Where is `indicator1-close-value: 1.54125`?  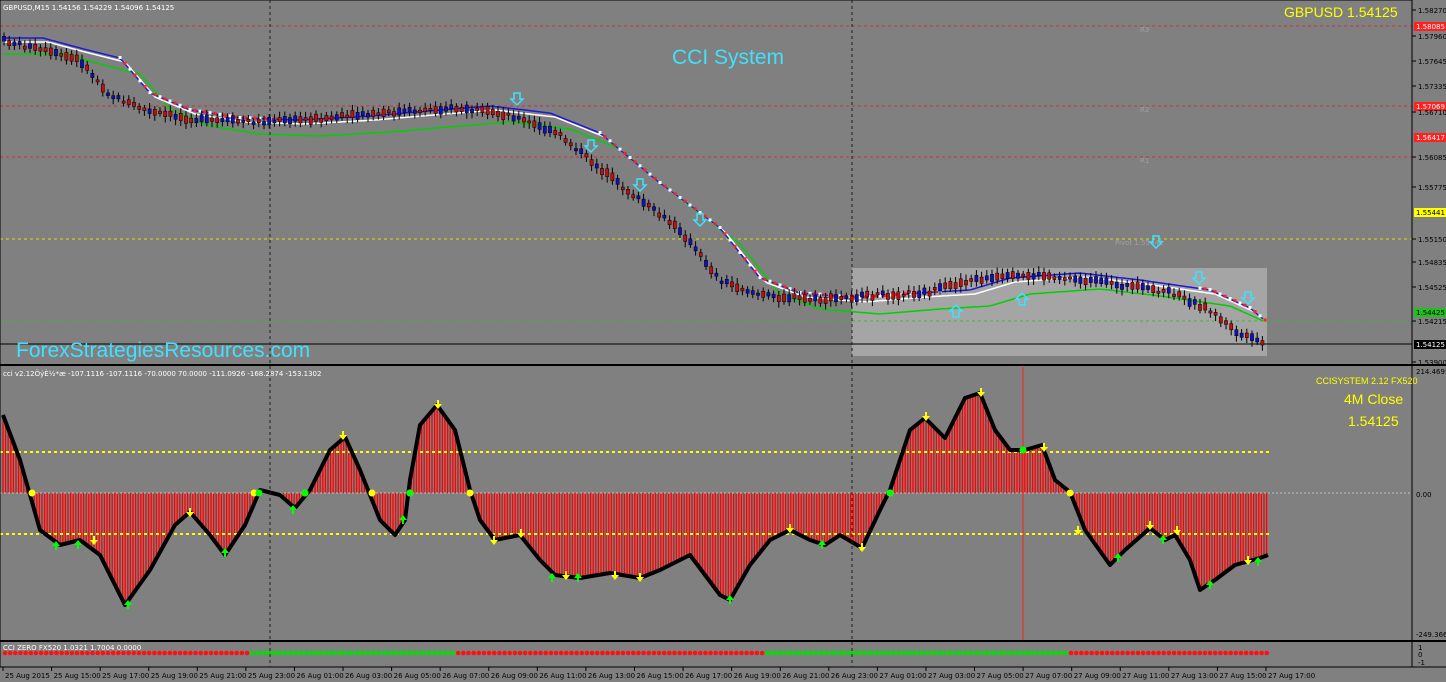
indicator1-close-value: 1.54125 is located at coordinates (1373, 421).